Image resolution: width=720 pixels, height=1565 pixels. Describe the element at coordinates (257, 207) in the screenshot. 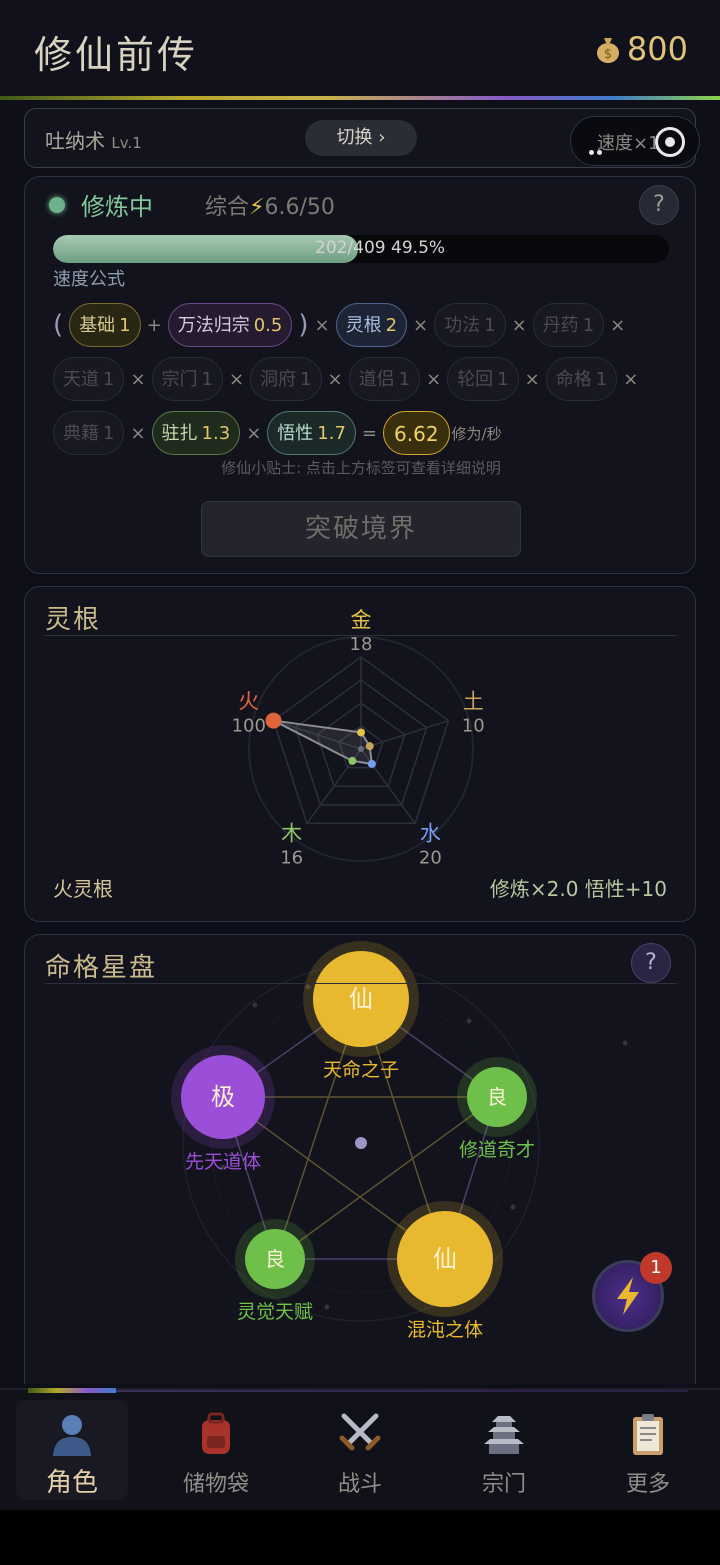

I see `lightning-icon: ⚡` at that location.